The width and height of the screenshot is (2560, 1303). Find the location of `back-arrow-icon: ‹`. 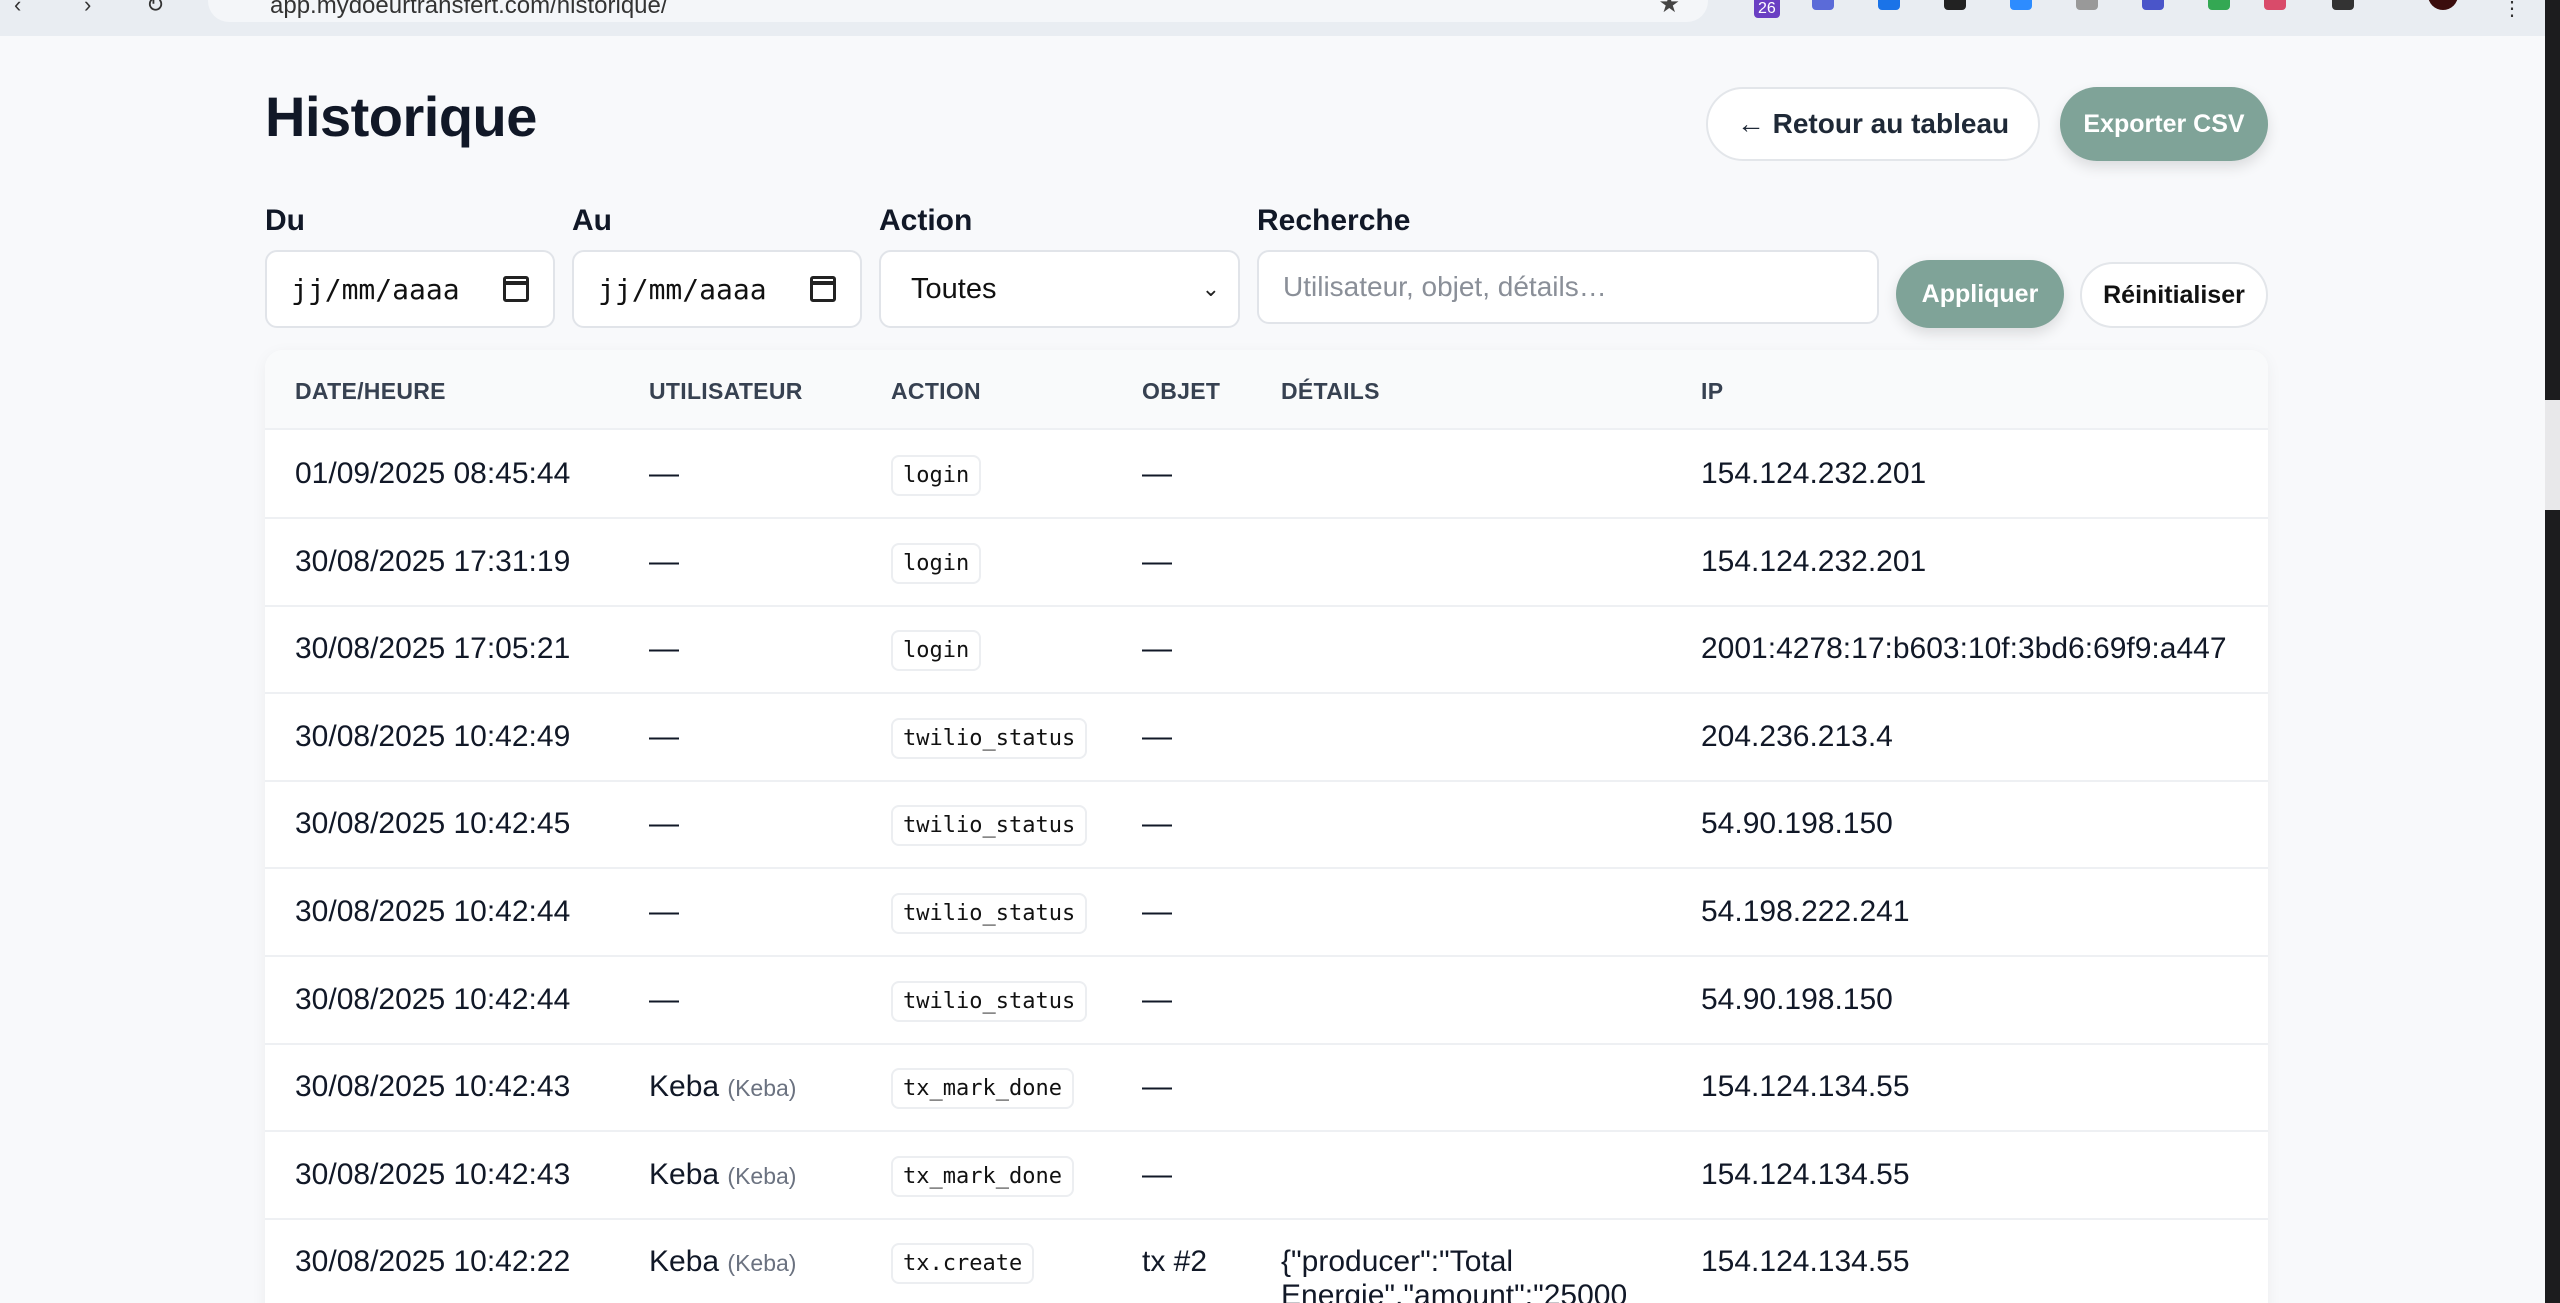

back-arrow-icon: ‹ is located at coordinates (17, 8).